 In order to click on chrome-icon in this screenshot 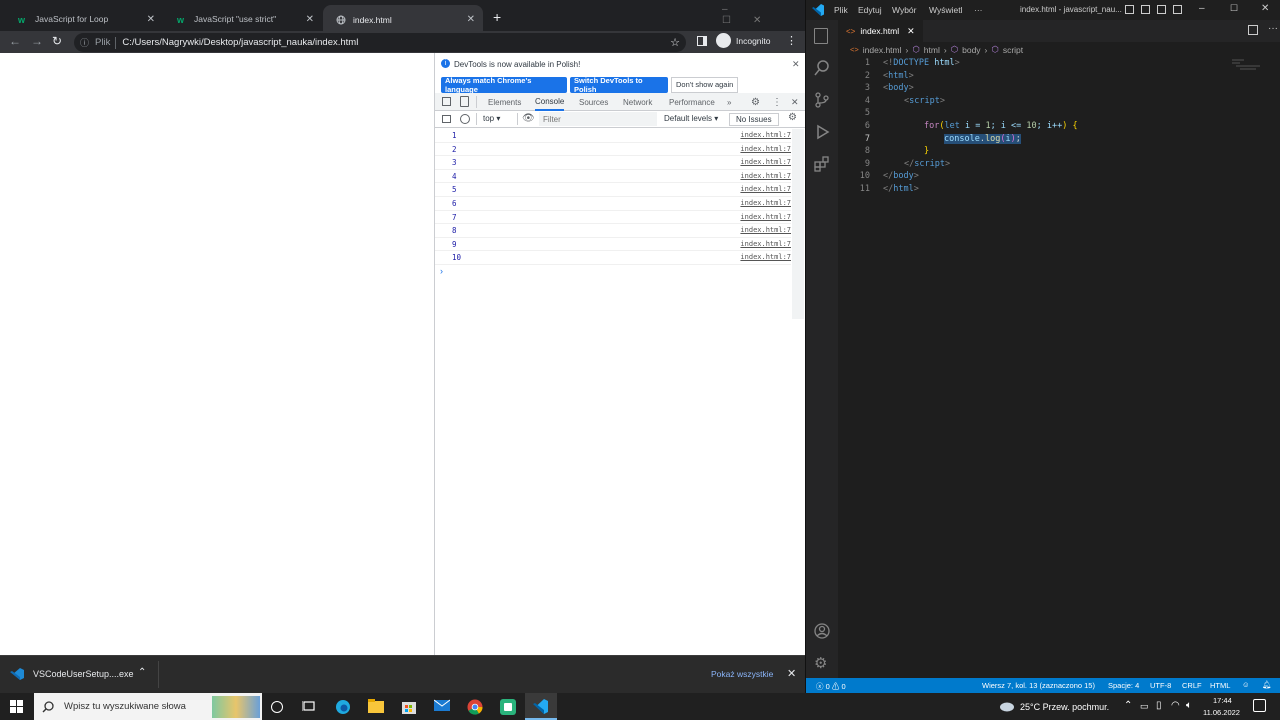, I will do `click(475, 707)`.